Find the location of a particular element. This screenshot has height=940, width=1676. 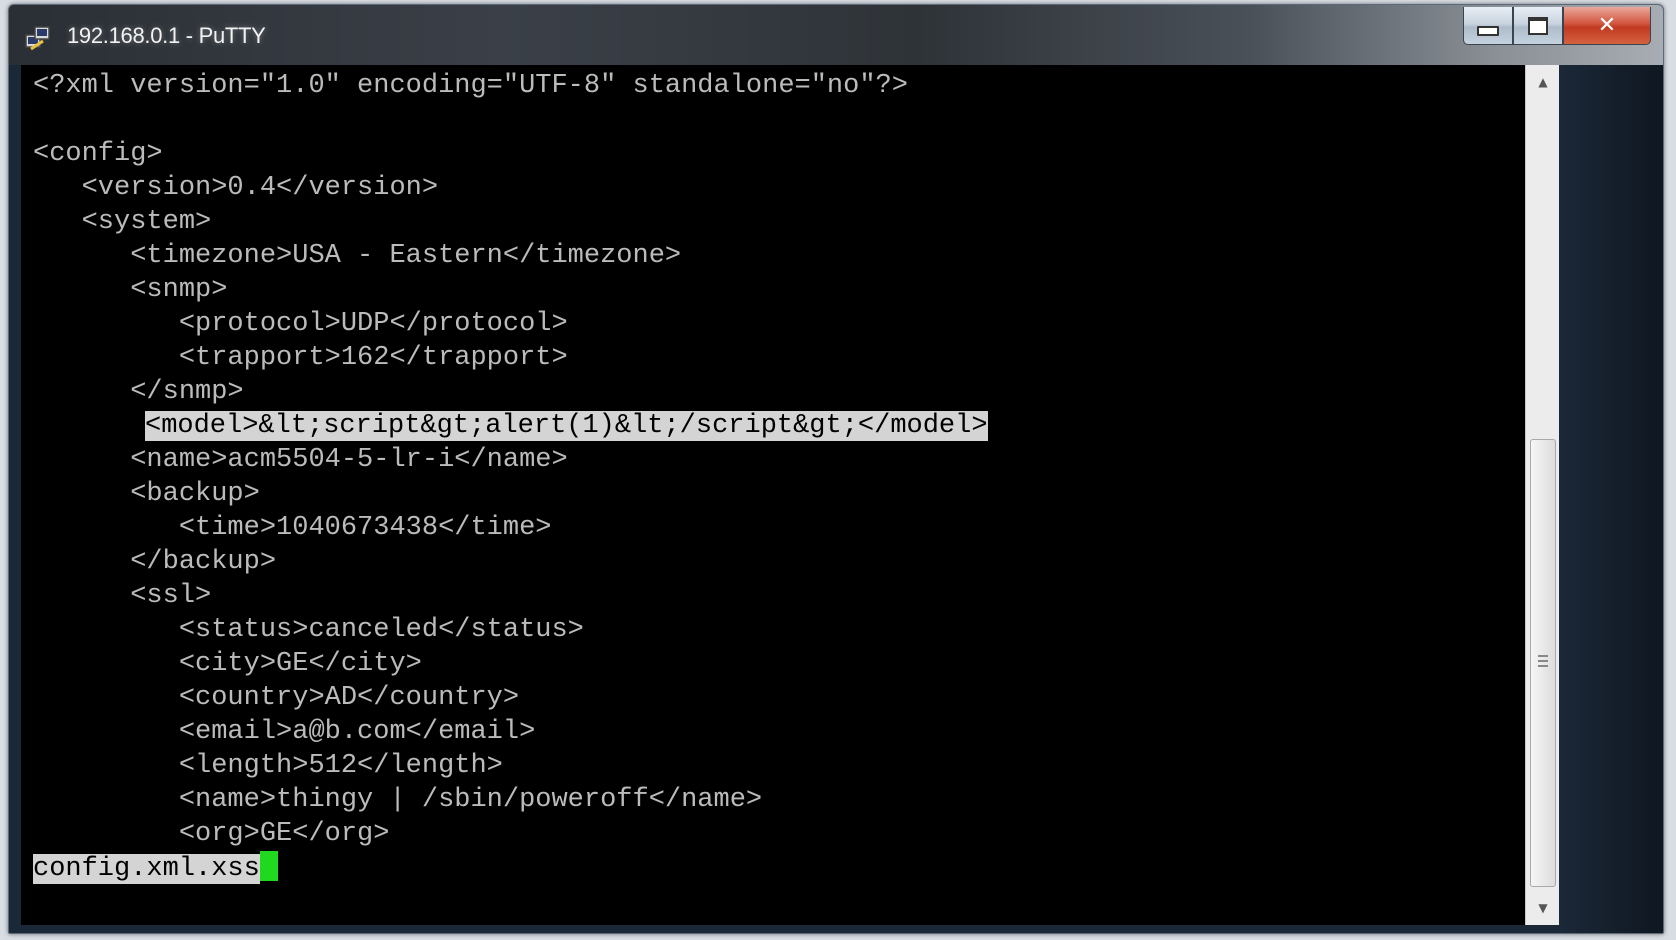

terminal-line: <country>AD</country> is located at coordinates (276, 698).